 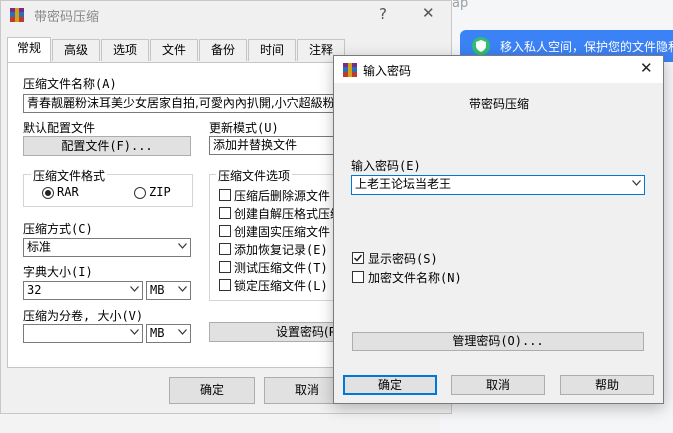 I want to click on password-dialog-title: 输入密码, so click(x=387, y=71).